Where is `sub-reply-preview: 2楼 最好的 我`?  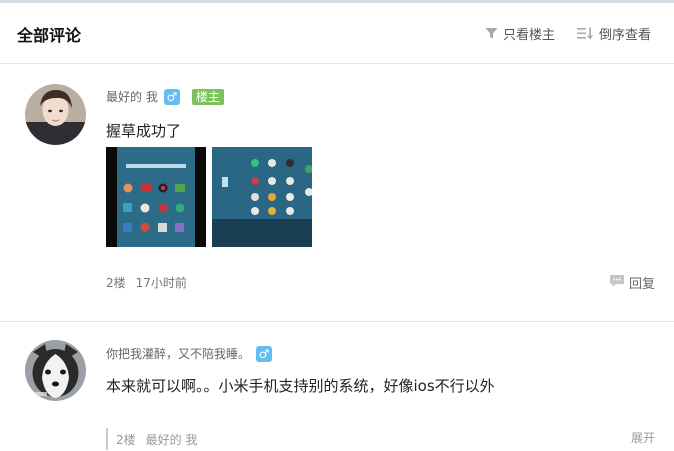
sub-reply-preview: 2楼 最好的 我 is located at coordinates (151, 439).